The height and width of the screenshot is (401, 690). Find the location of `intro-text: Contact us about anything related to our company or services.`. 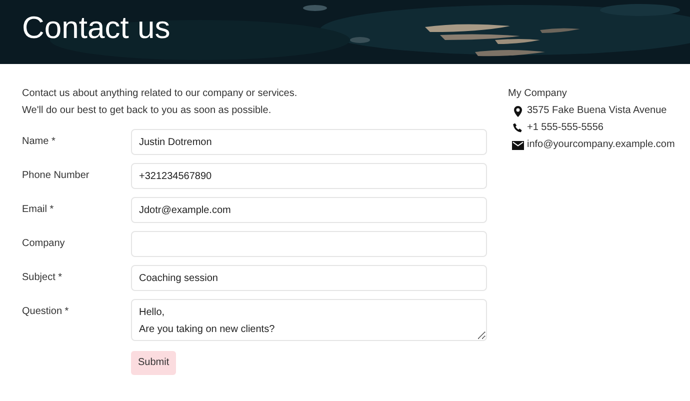

intro-text: Contact us about anything related to our company or services. is located at coordinates (160, 94).